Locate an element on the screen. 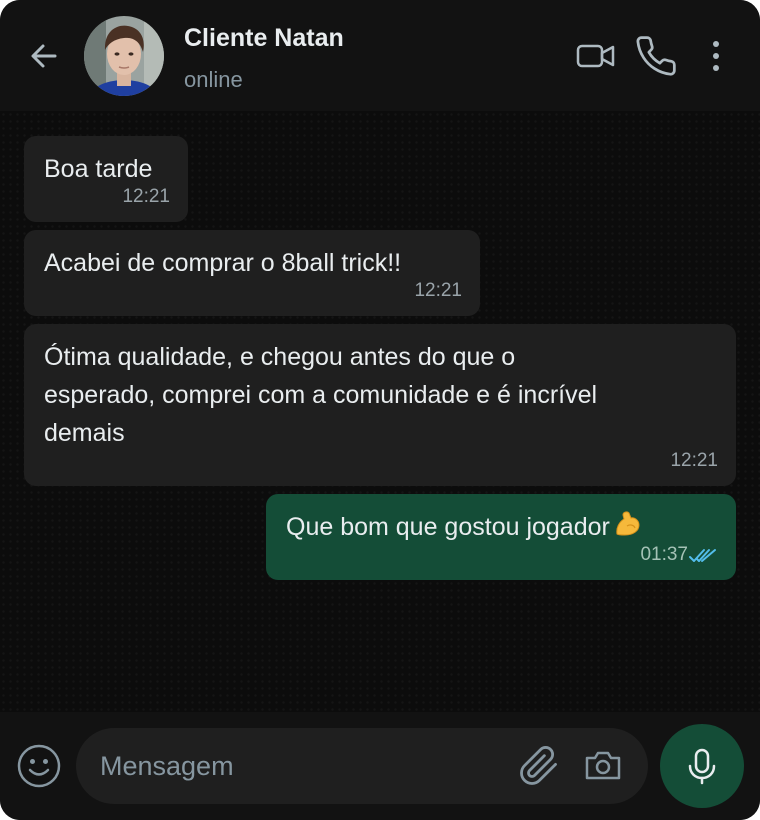 The width and height of the screenshot is (760, 820). emoji-icon is located at coordinates (39, 766).